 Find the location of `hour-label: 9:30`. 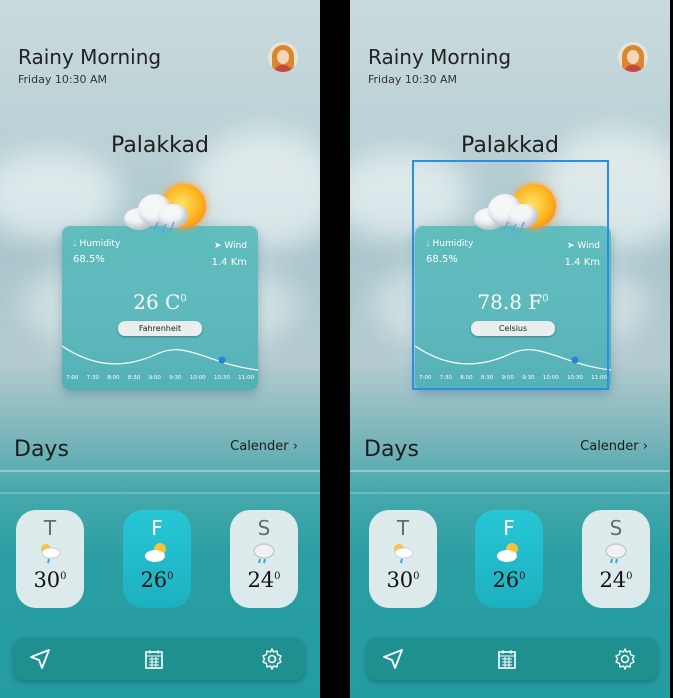

hour-label: 9:30 is located at coordinates (175, 378).